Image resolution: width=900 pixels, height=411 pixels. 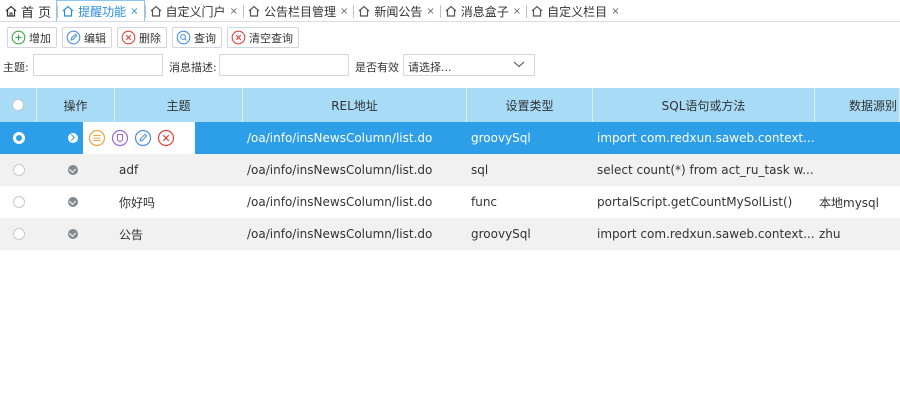 I want to click on clear-query-button: 清空查询, so click(x=263, y=37).